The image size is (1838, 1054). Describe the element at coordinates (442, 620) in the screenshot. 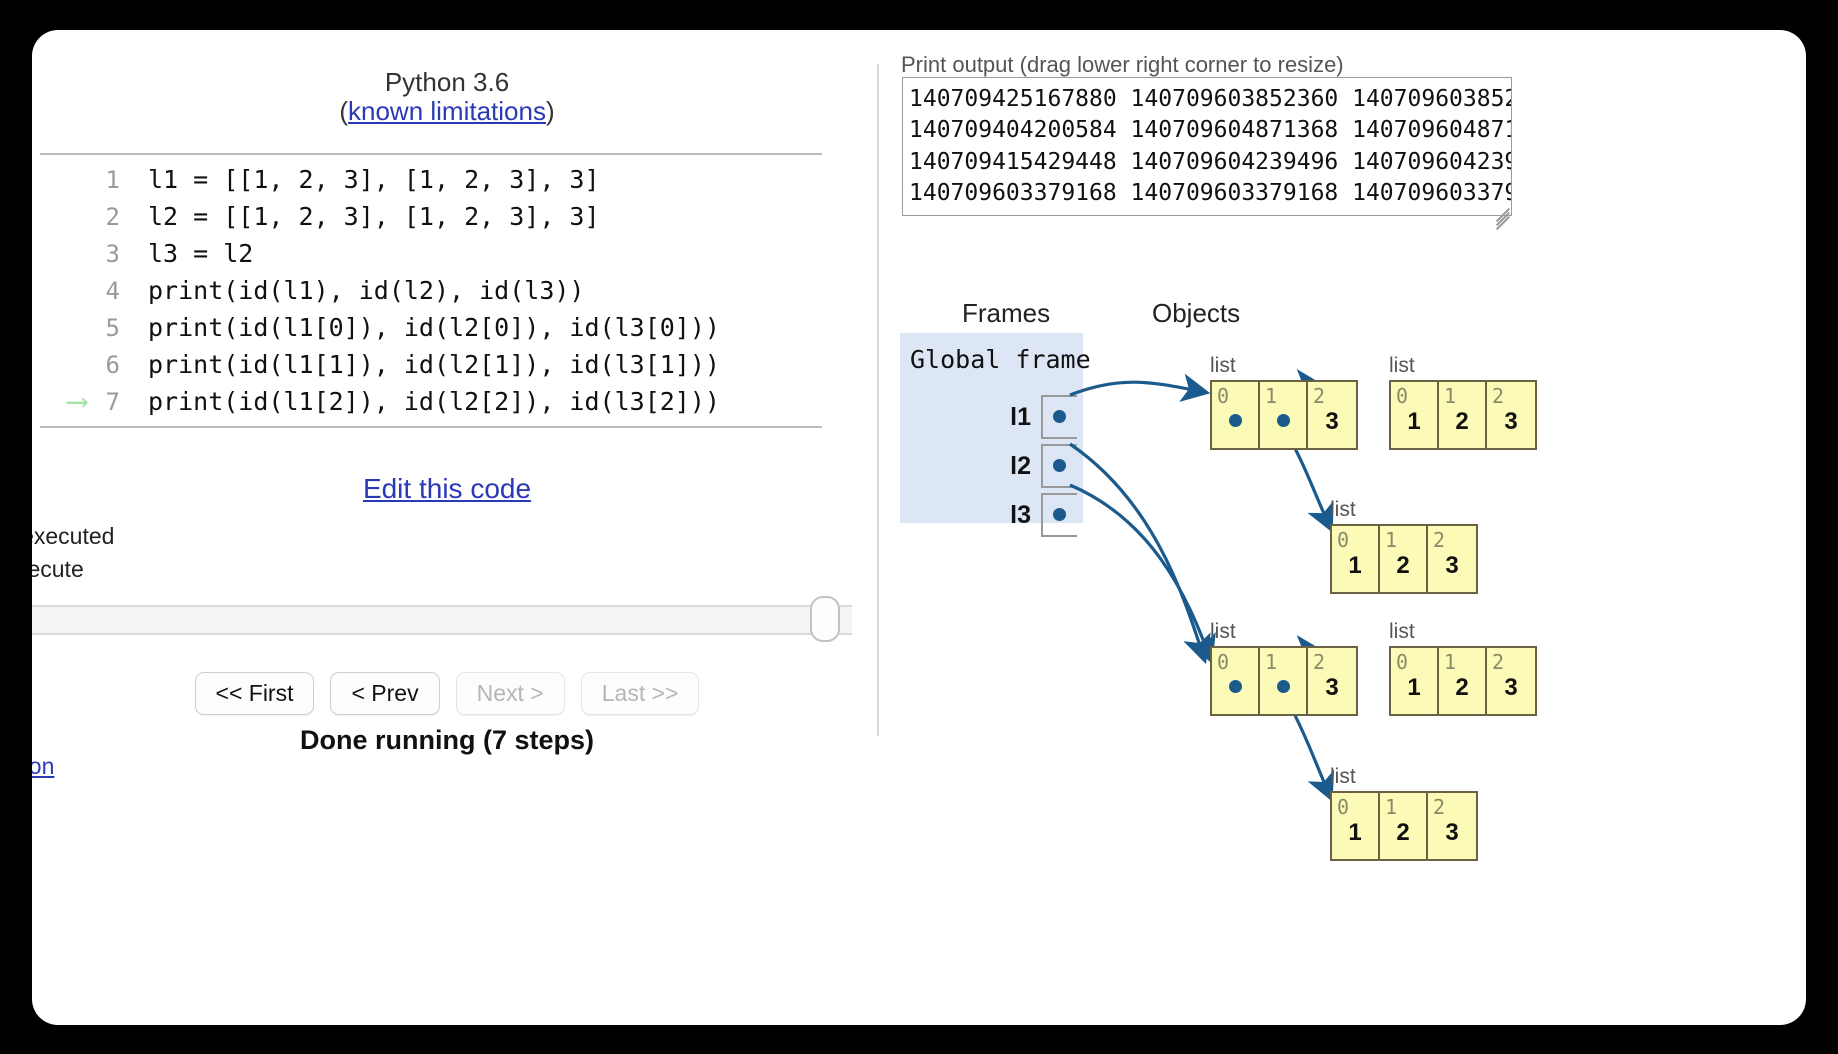

I see `step-slider-track` at that location.